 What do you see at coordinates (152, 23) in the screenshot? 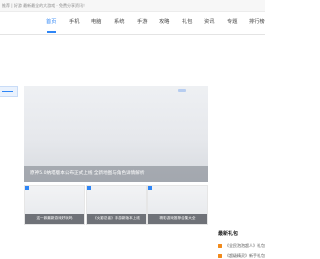
I see `main-nav: 首页 手机 电脑 系统 手游 攻略 礼包 资讯 专题 排行榜` at bounding box center [152, 23].